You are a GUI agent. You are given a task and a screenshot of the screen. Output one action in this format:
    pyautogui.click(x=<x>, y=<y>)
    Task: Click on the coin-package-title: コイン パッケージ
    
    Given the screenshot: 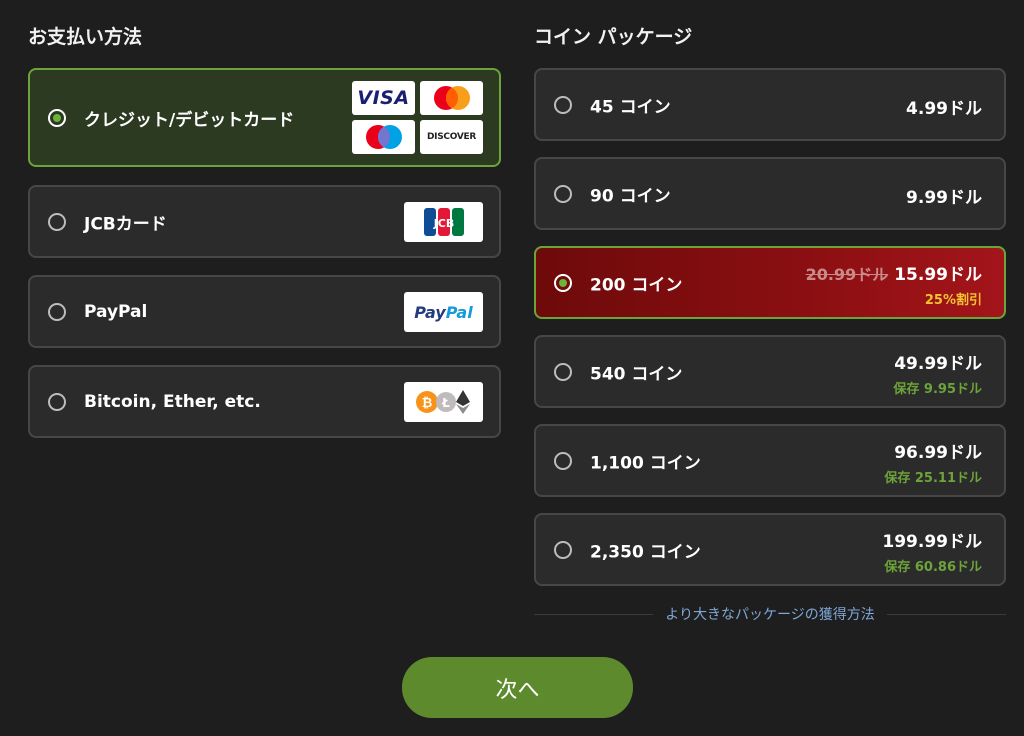 What is the action you would take?
    pyautogui.click(x=613, y=37)
    